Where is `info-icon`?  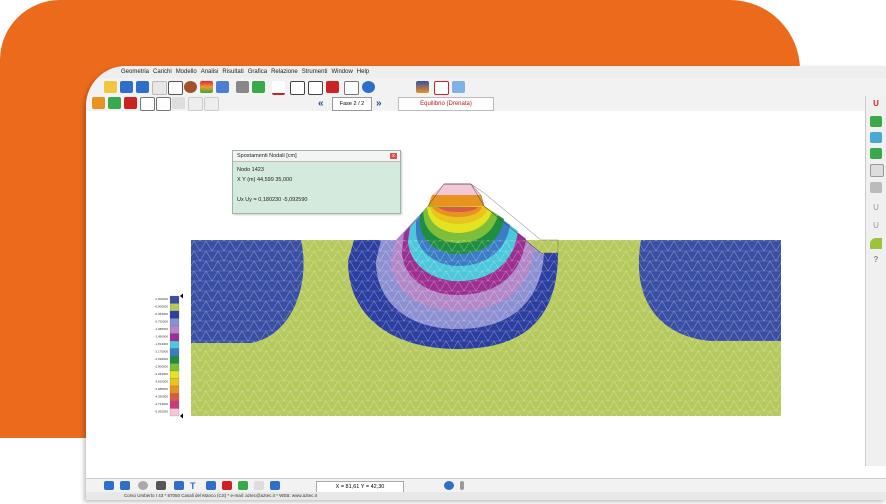
info-icon is located at coordinates (368, 87).